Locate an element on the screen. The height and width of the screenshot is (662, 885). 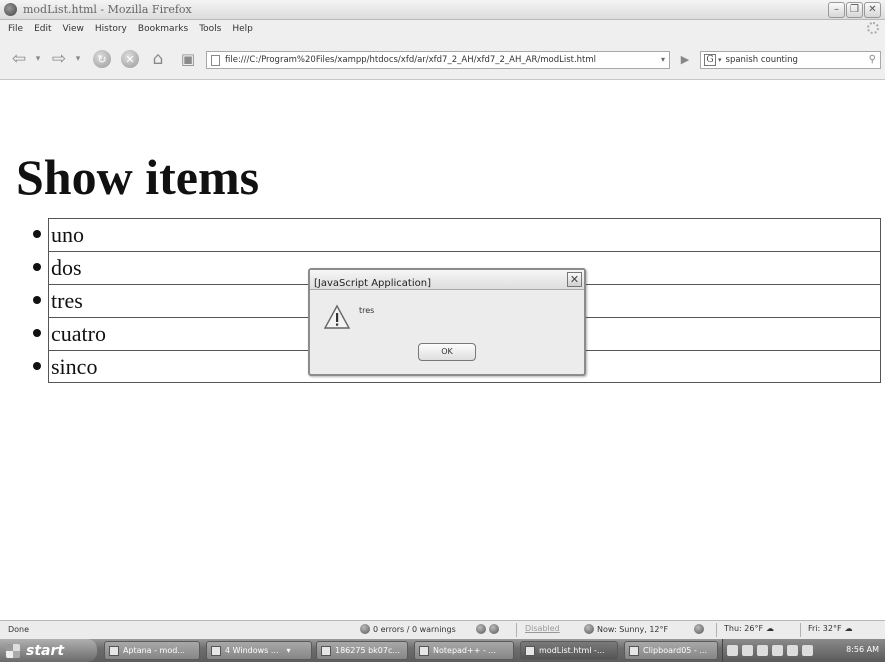
search-box: G ▾ ⚲ is located at coordinates (790, 60).